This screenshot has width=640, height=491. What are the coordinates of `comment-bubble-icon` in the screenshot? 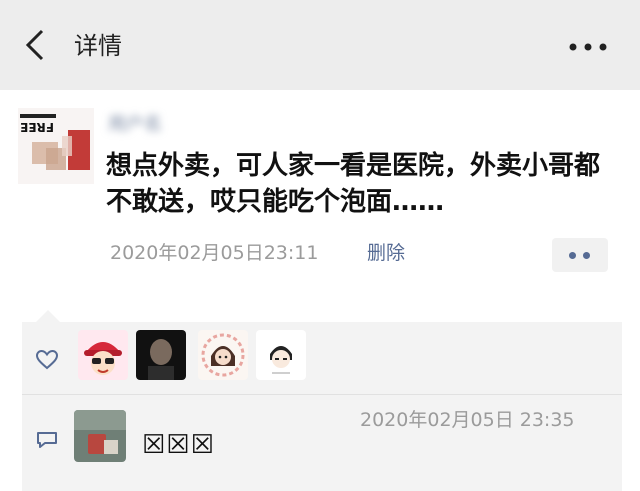 It's located at (47, 440).